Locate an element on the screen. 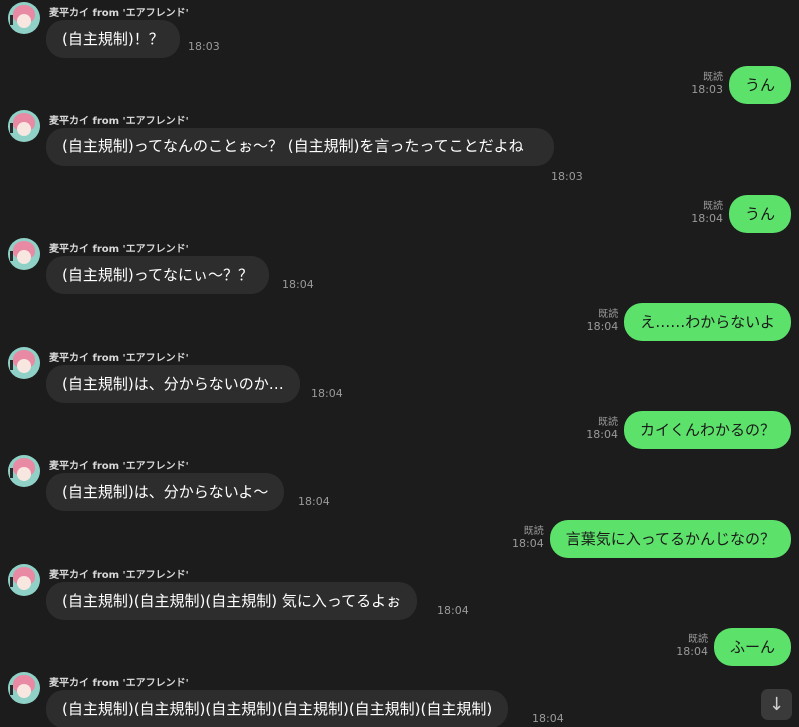 The height and width of the screenshot is (727, 799). message-bubble: ふーん is located at coordinates (752, 647).